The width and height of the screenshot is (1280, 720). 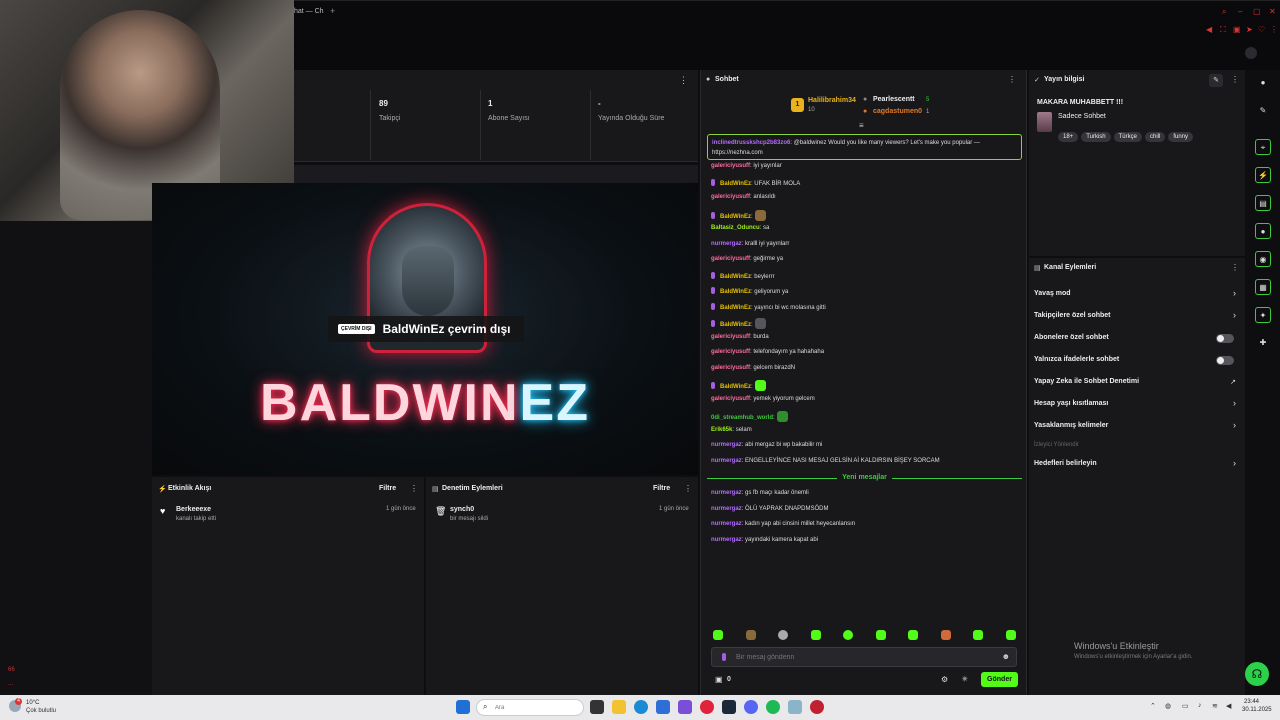 I want to click on chevron-up-icon: ⌃, so click(x=1153, y=706).